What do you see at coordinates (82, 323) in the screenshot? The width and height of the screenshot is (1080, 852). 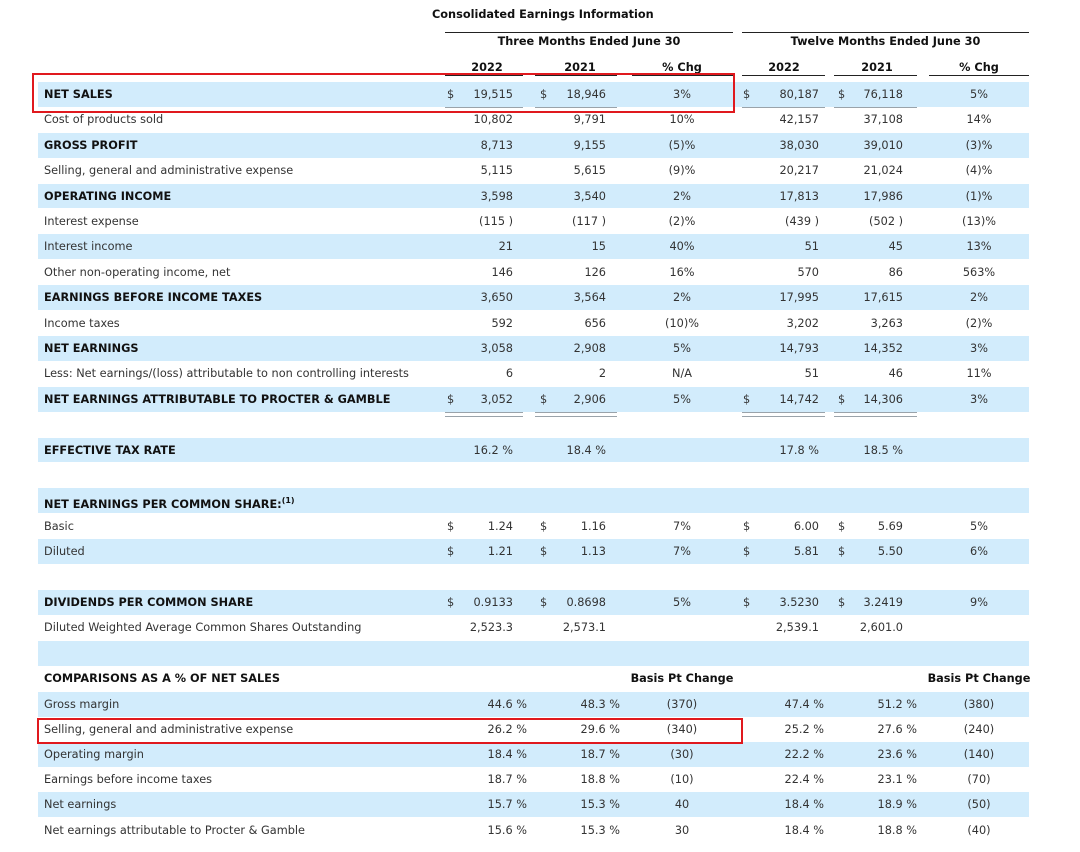 I see `row-label: Income taxes` at bounding box center [82, 323].